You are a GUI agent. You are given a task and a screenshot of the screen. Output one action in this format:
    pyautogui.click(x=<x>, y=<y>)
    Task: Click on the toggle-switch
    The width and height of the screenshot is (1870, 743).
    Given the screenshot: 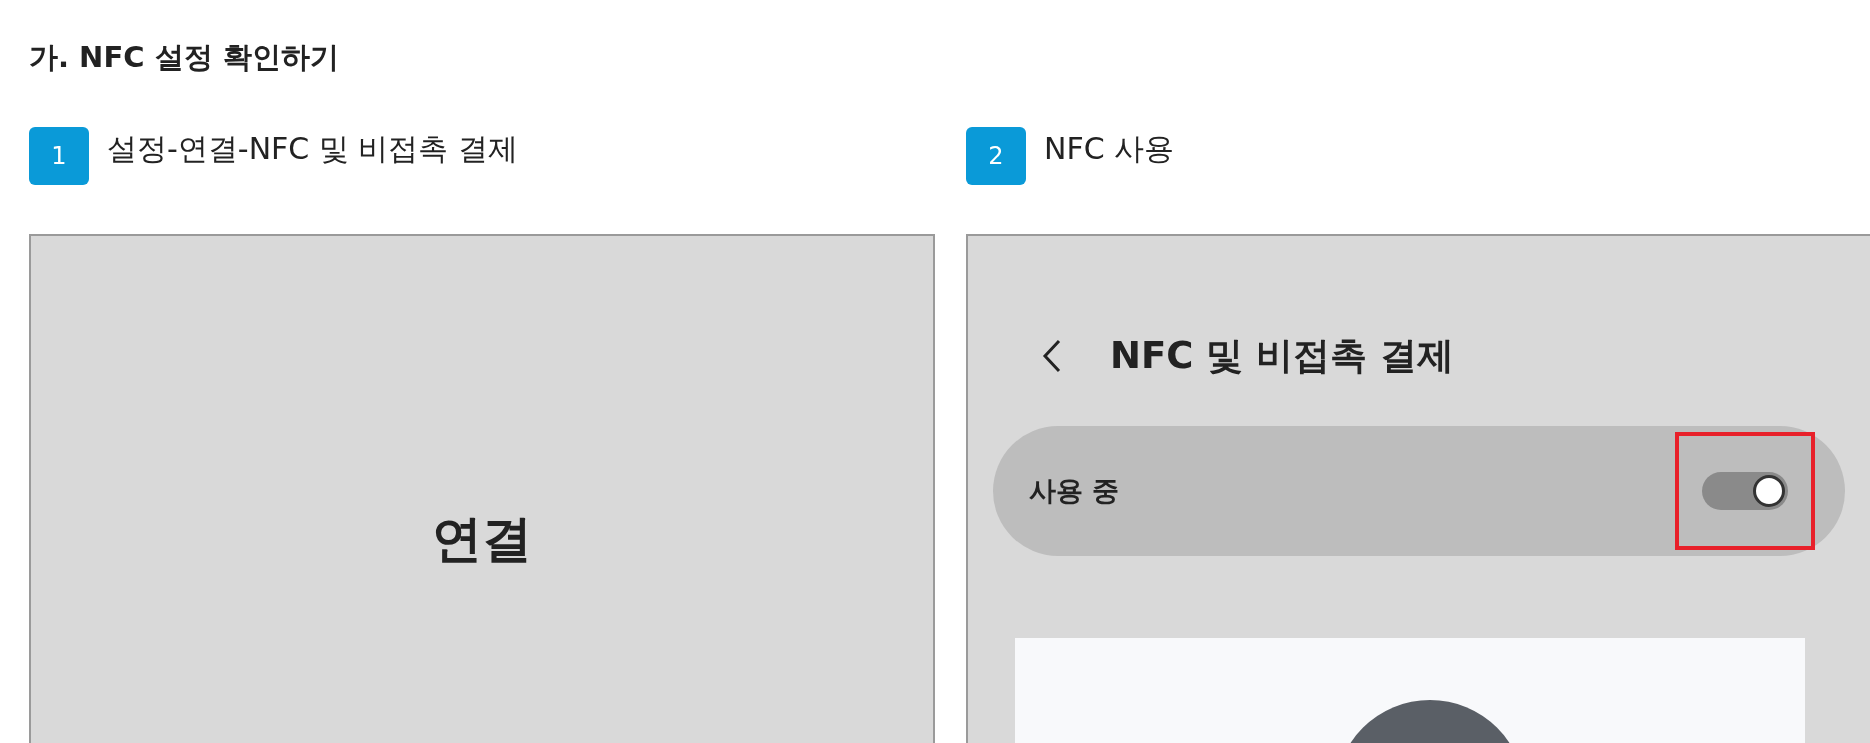 What is the action you would take?
    pyautogui.click(x=1745, y=491)
    